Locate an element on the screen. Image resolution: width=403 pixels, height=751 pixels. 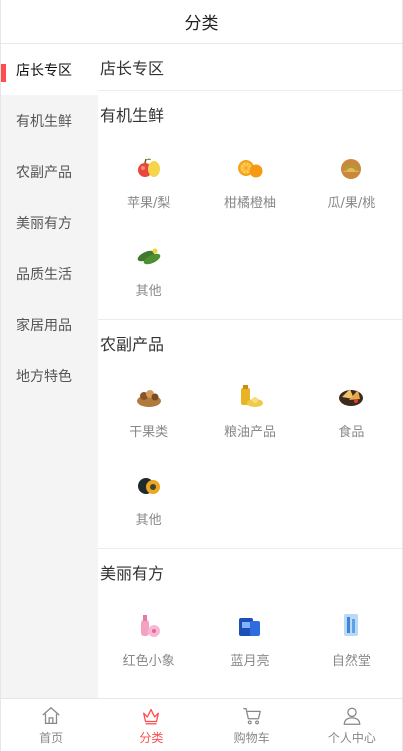
tab-label: 分类 is located at coordinates (151, 737).